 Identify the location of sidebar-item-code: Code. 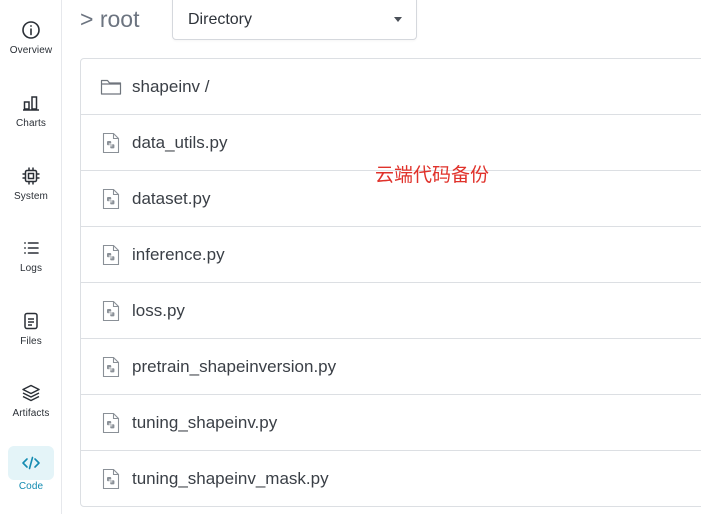
(31, 472).